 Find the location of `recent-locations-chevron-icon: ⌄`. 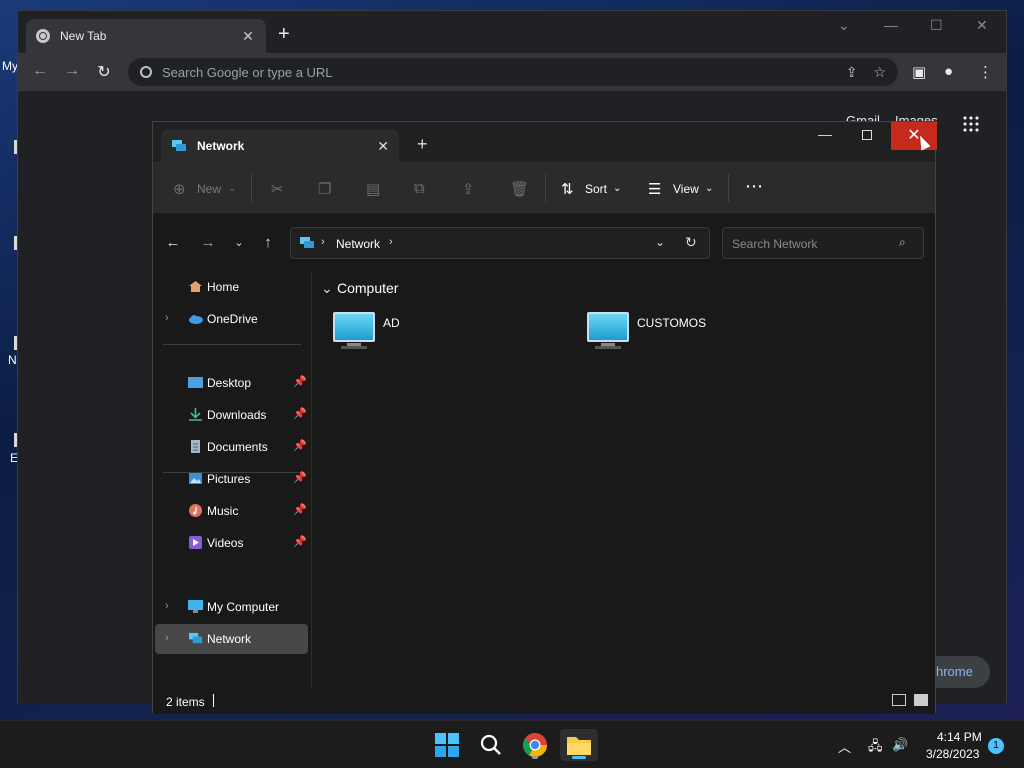

recent-locations-chevron-icon: ⌄ is located at coordinates (239, 242).